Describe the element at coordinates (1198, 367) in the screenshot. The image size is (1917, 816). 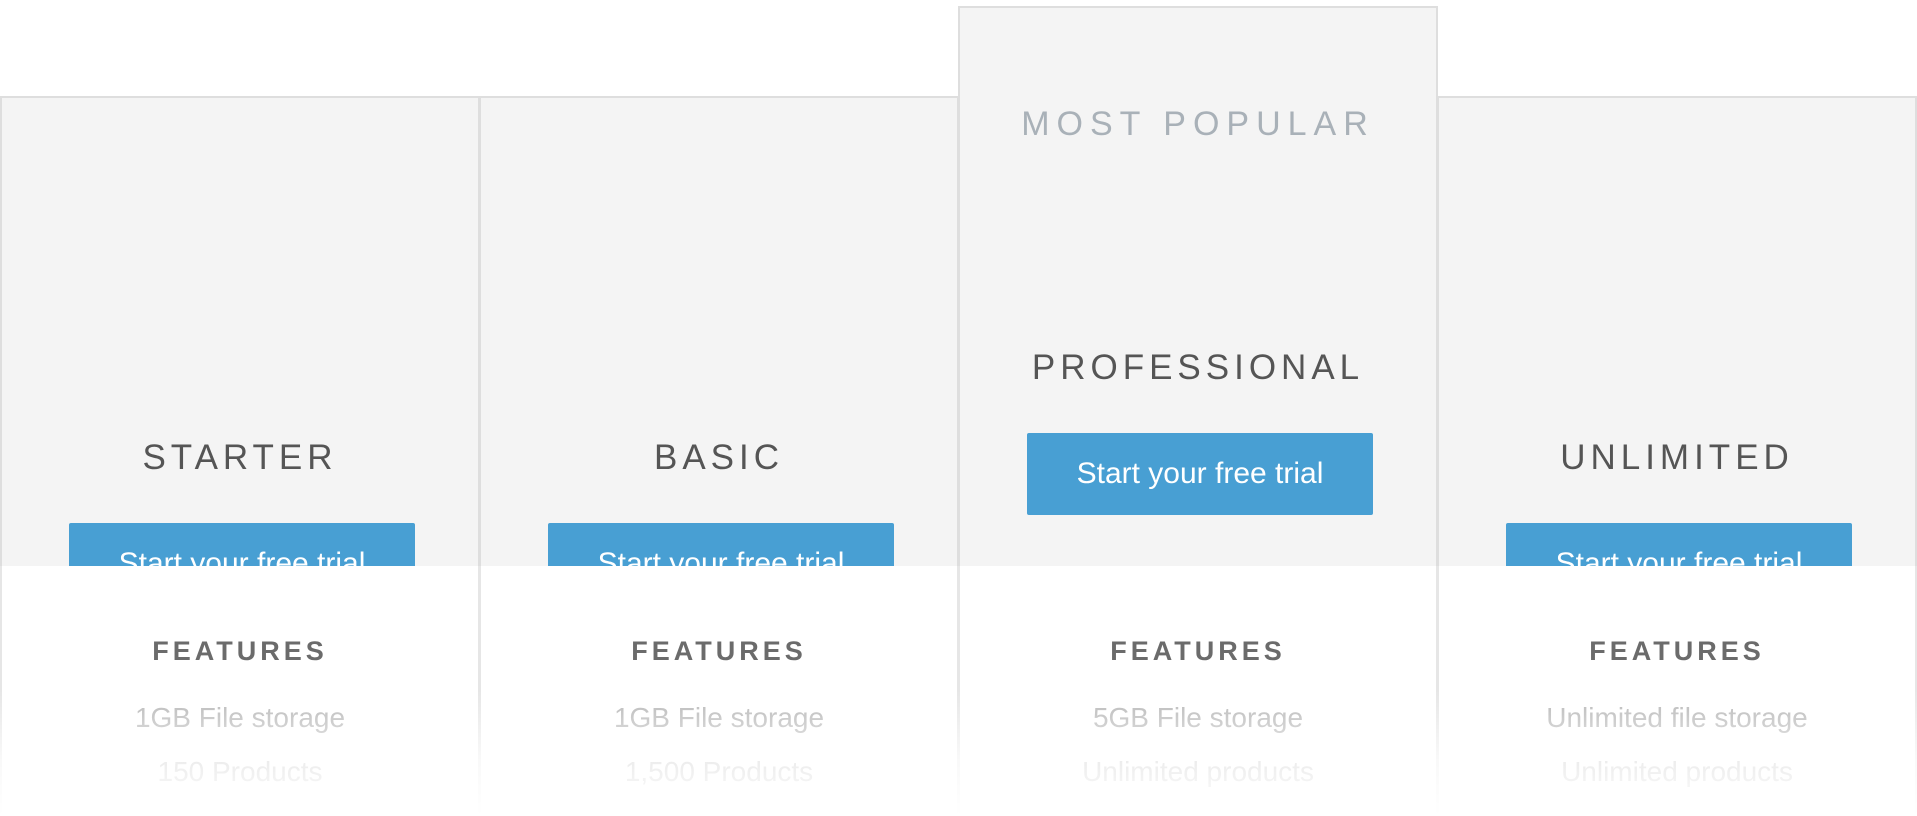
I see `plan-name: PROFESSIONAL` at that location.